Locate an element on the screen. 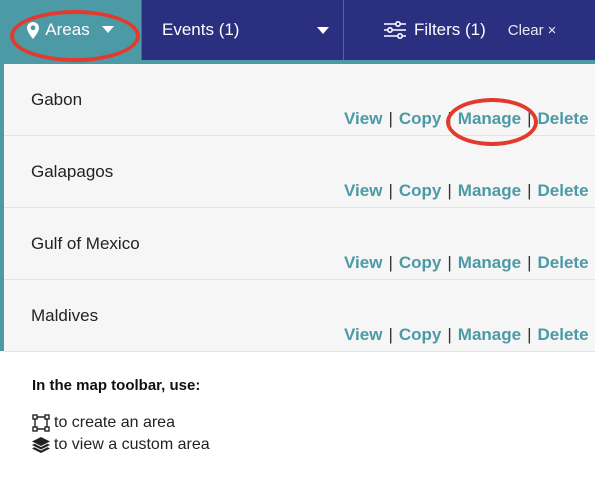 Image resolution: width=595 pixels, height=491 pixels. events-dropdown: Events (1) is located at coordinates (242, 30).